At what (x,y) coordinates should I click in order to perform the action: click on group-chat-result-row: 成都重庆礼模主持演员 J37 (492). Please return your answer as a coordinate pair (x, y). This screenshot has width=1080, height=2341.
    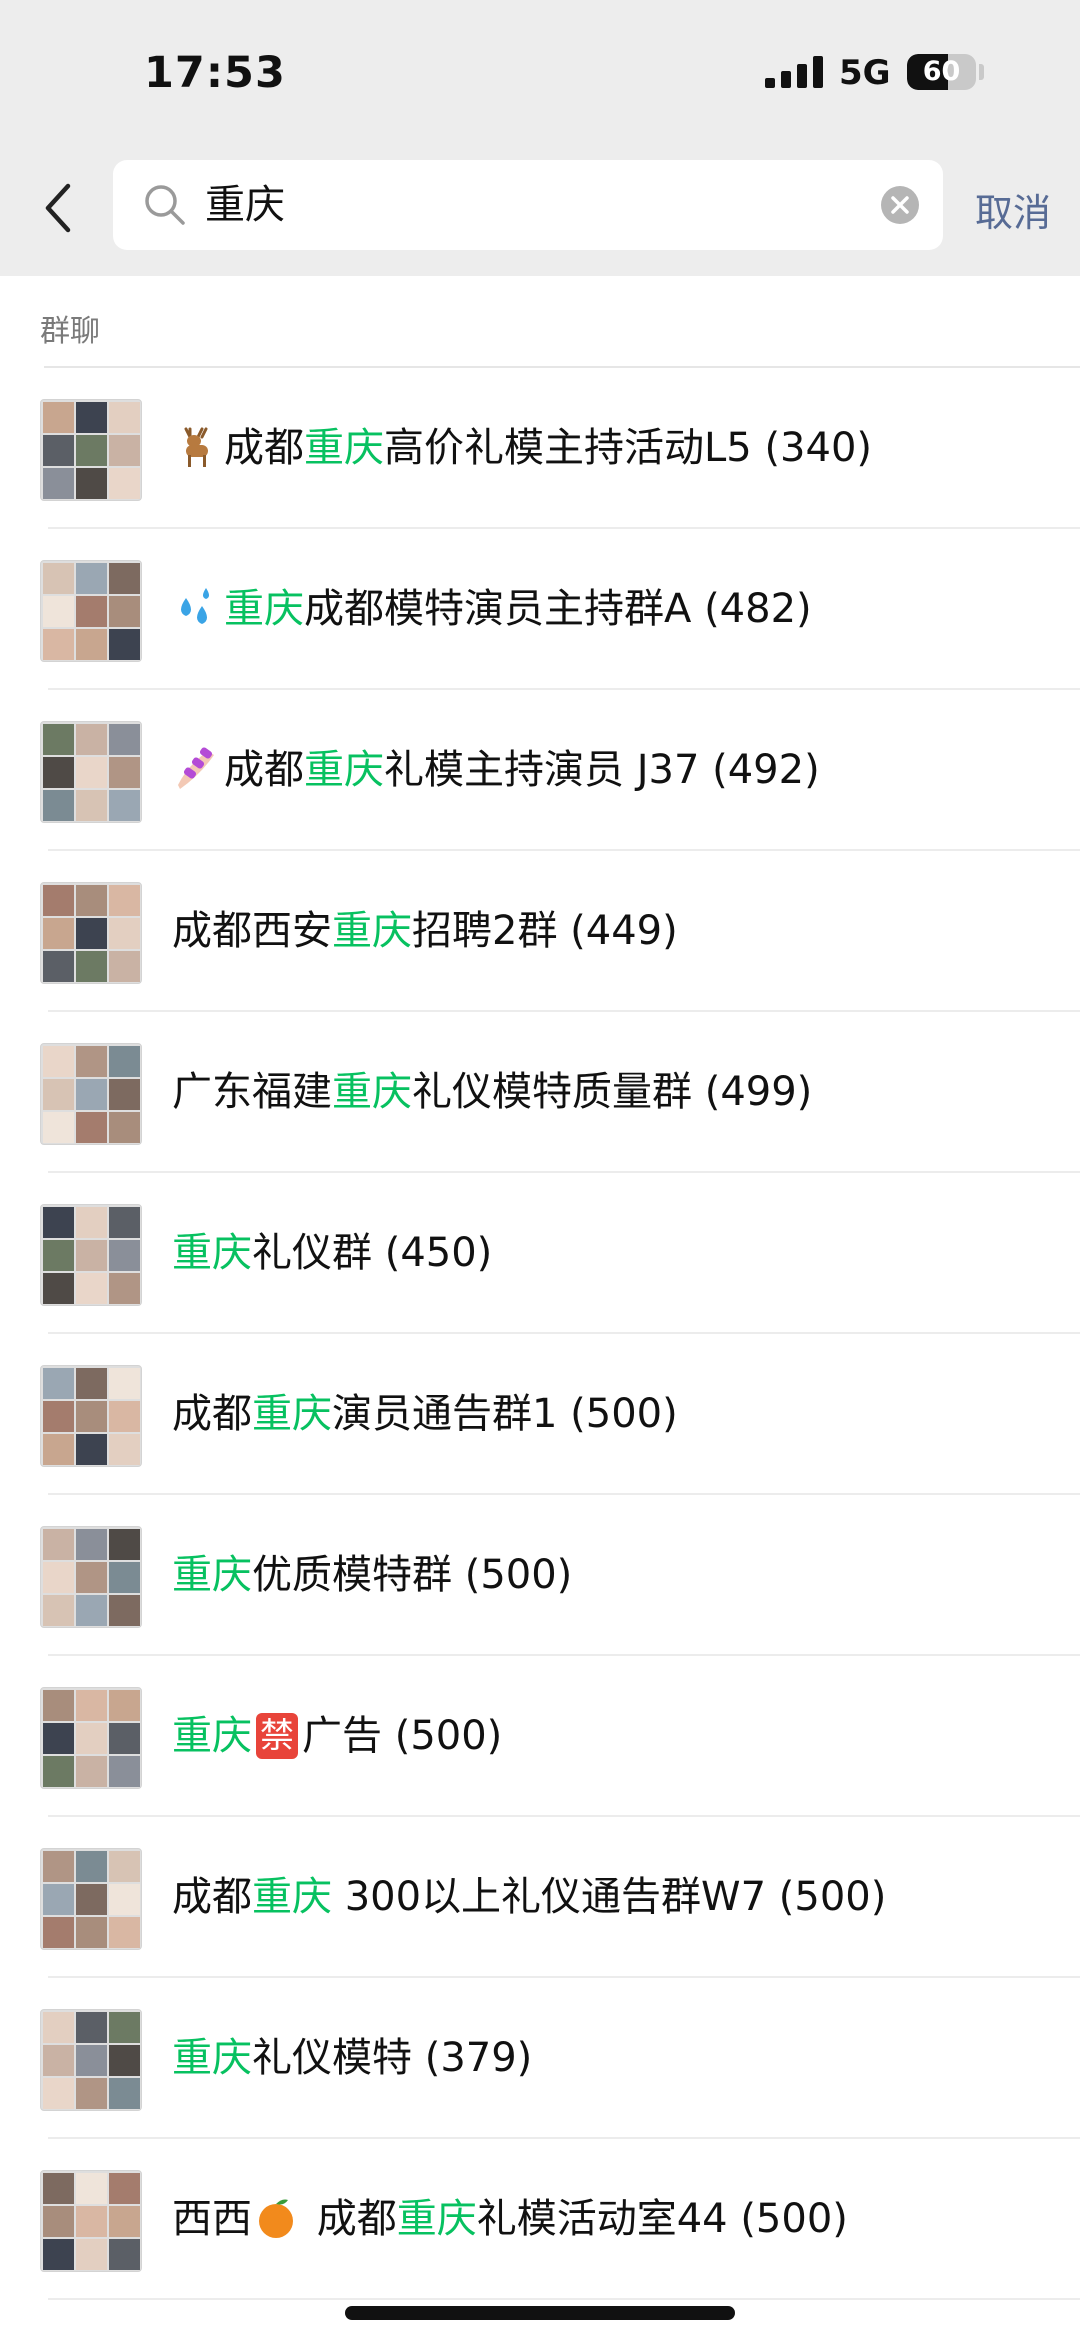
    Looking at the image, I should click on (540, 770).